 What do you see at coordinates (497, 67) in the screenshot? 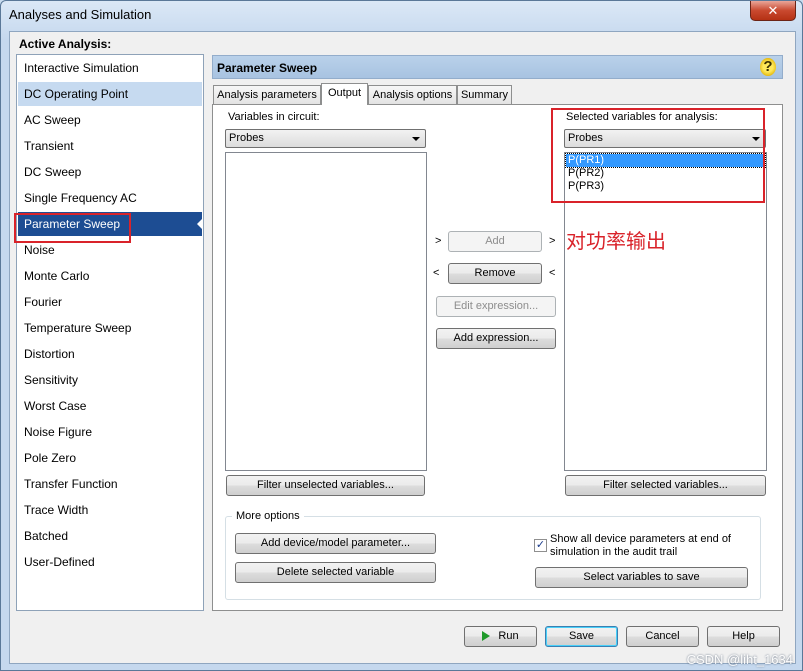
I see `panel-header: Parameter Sweep ?` at bounding box center [497, 67].